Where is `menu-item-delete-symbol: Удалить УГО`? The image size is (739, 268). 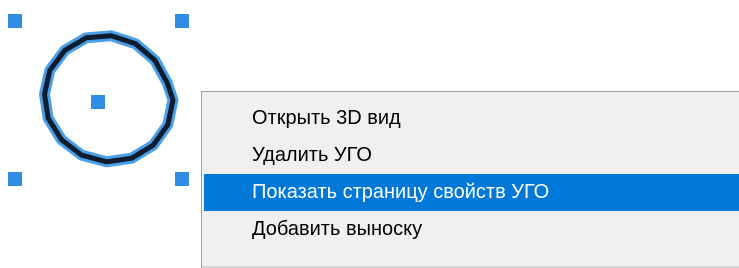
menu-item-delete-symbol: Удалить УГО is located at coordinates (471, 155).